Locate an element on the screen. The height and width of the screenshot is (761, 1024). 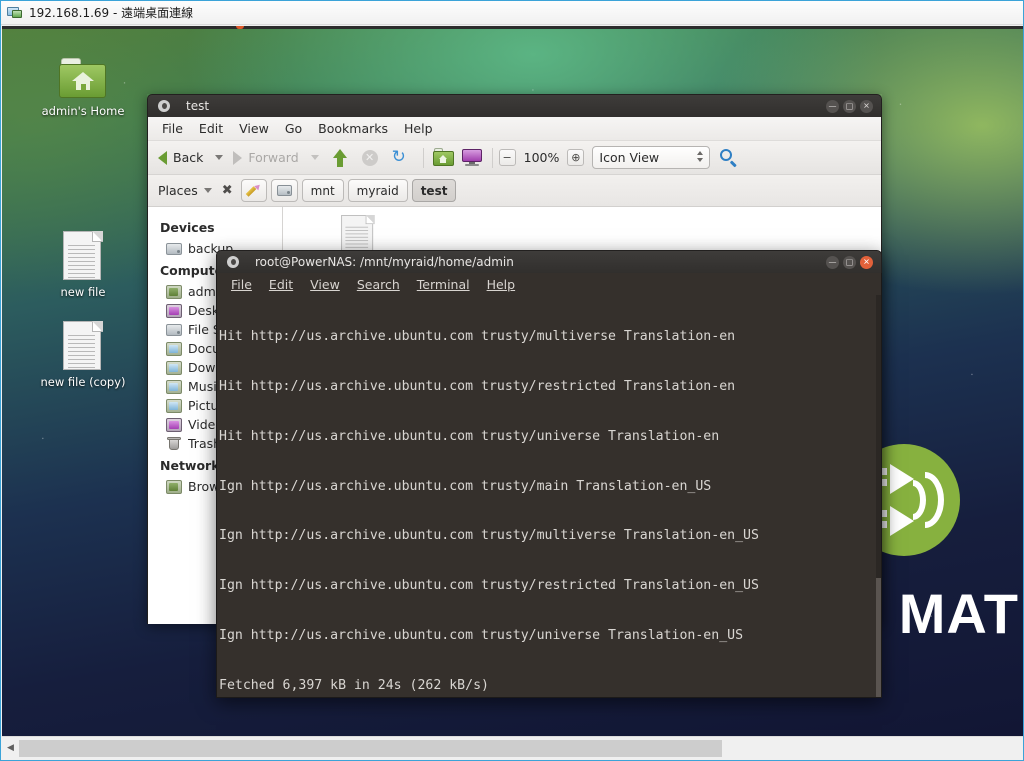
home-button is located at coordinates (443, 157).